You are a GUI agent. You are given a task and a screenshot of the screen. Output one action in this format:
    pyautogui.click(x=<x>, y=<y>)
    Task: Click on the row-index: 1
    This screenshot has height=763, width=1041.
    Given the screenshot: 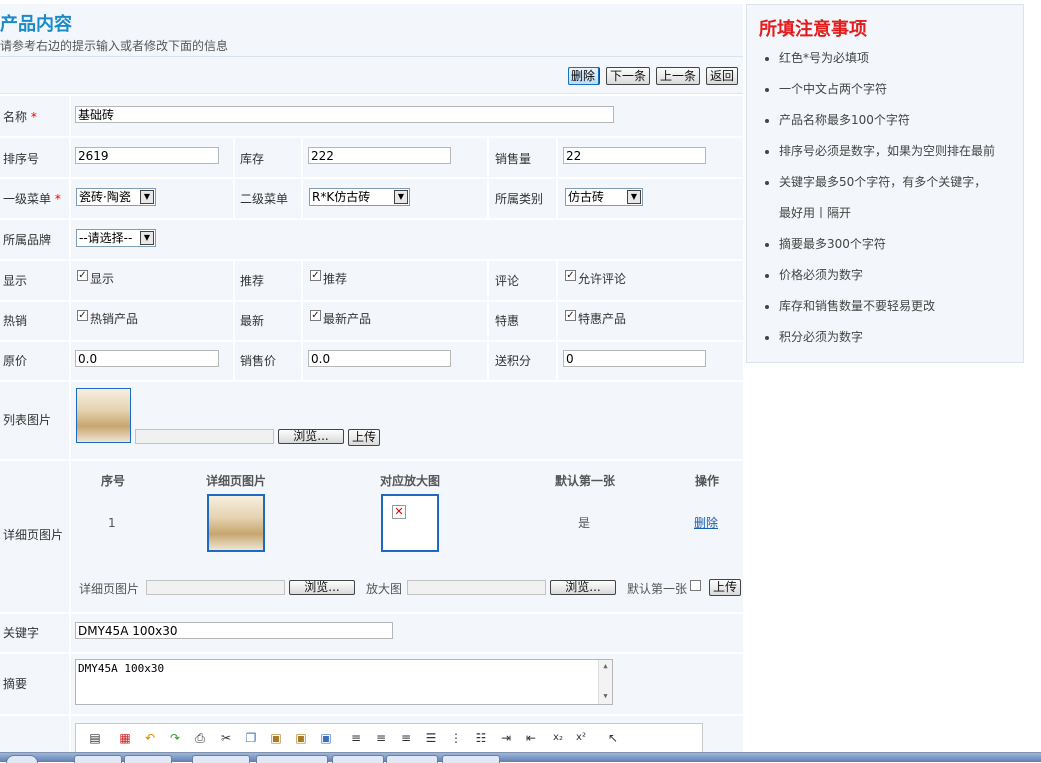 What is the action you would take?
    pyautogui.click(x=112, y=523)
    